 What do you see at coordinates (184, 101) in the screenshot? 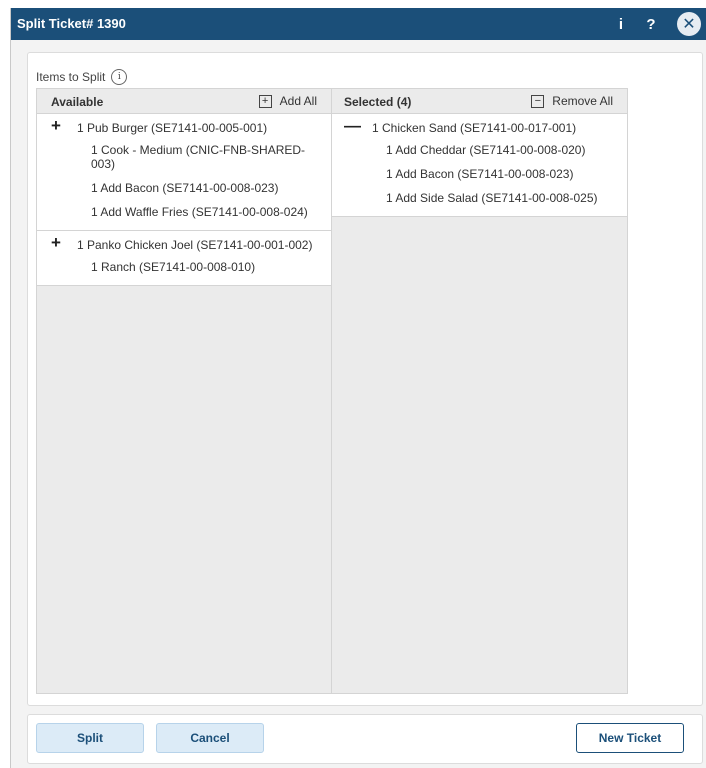
I see `available-header: Available + Add All` at bounding box center [184, 101].